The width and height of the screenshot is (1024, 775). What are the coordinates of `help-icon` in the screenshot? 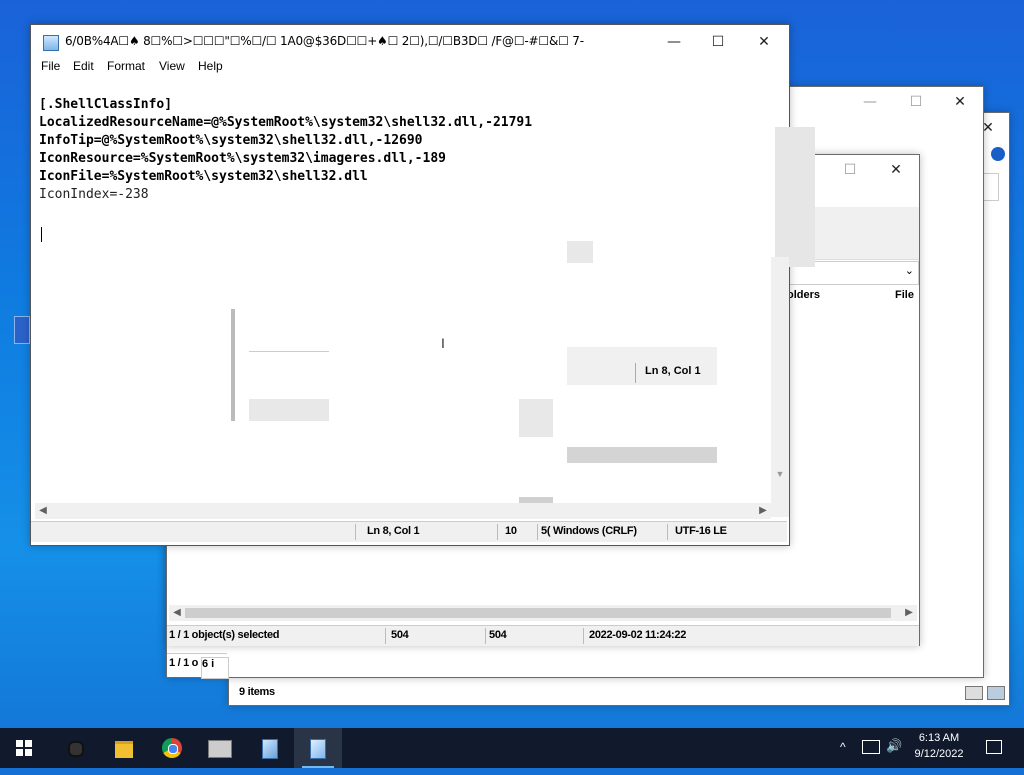 It's located at (998, 154).